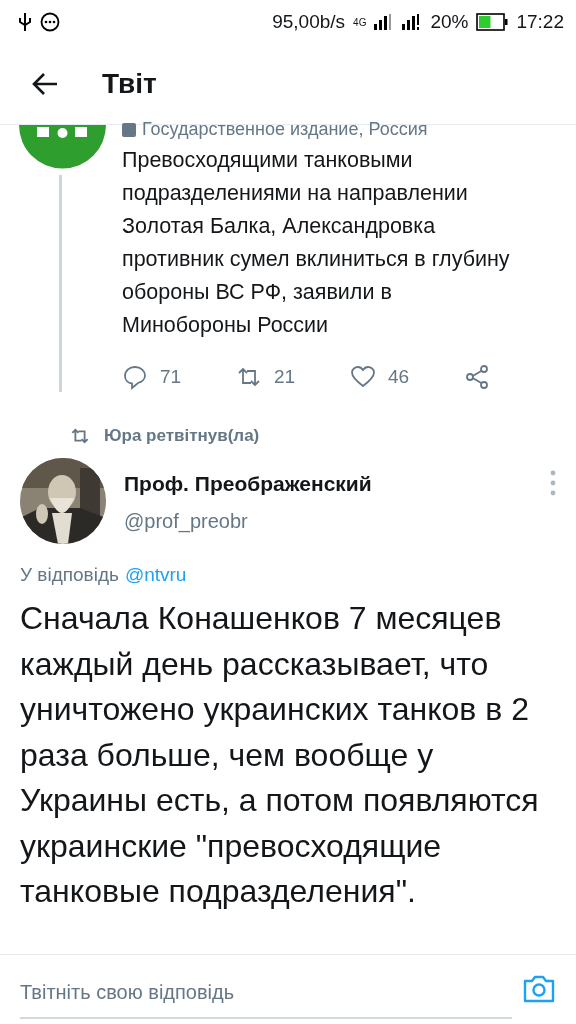 The height and width of the screenshot is (1024, 576). What do you see at coordinates (492, 22) in the screenshot?
I see `battery-icon` at bounding box center [492, 22].